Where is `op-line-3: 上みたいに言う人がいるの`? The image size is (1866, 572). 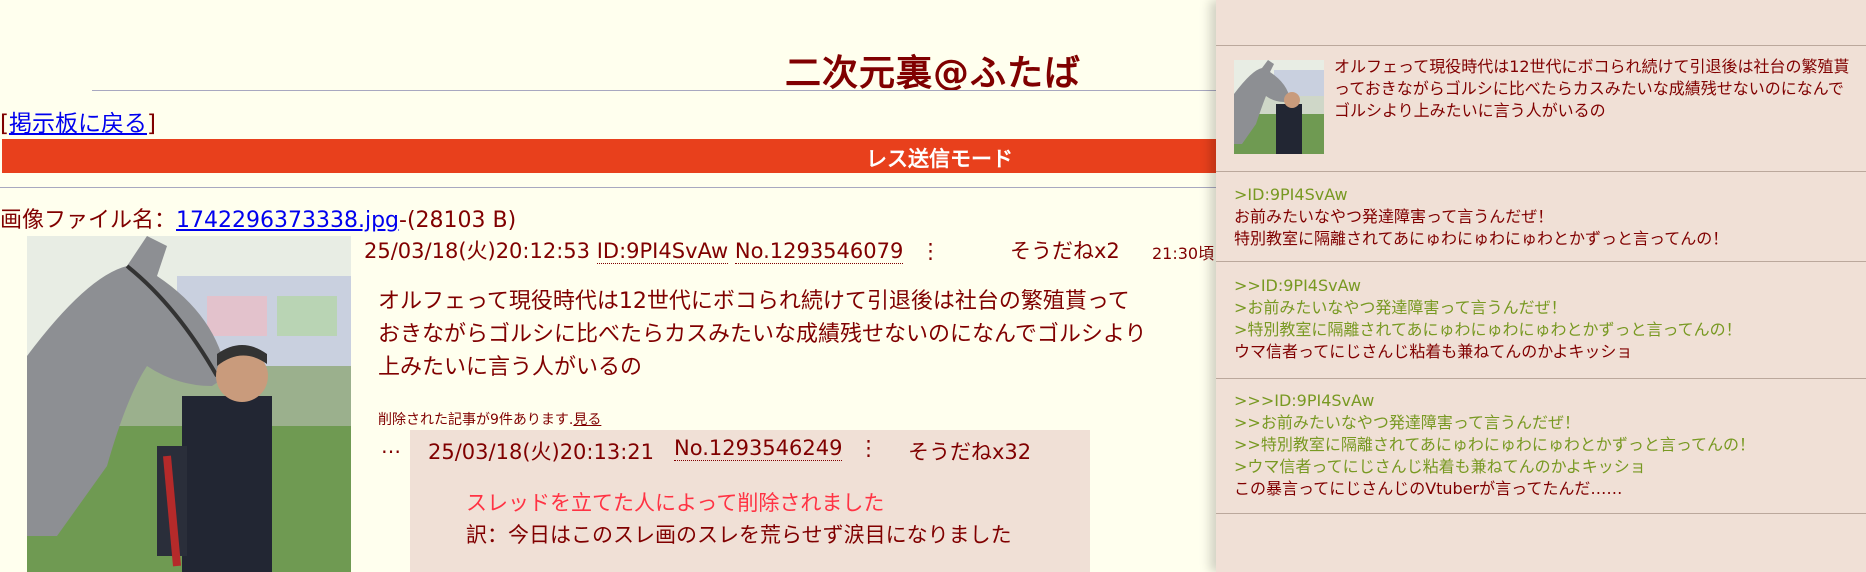 op-line-3: 上みたいに言う人がいるの is located at coordinates (510, 367).